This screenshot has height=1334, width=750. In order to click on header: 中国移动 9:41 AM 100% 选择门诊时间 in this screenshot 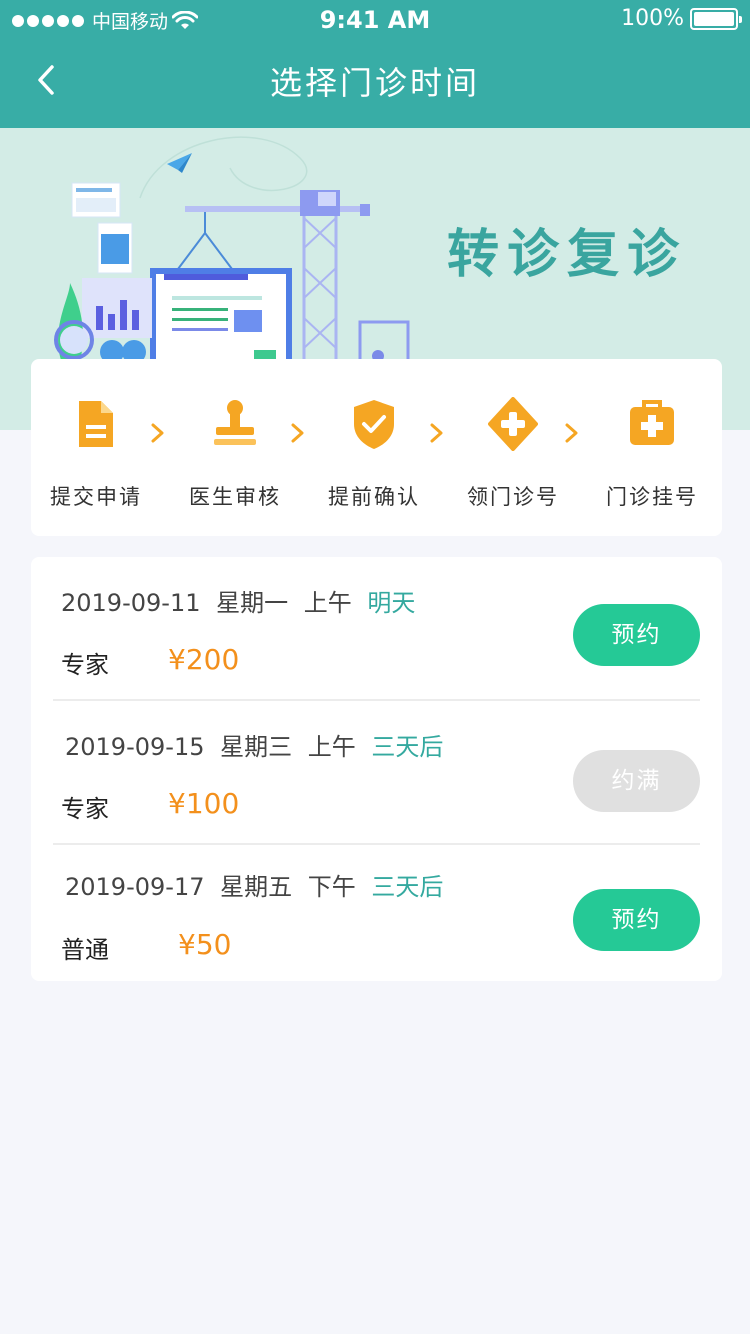, I will do `click(375, 64)`.